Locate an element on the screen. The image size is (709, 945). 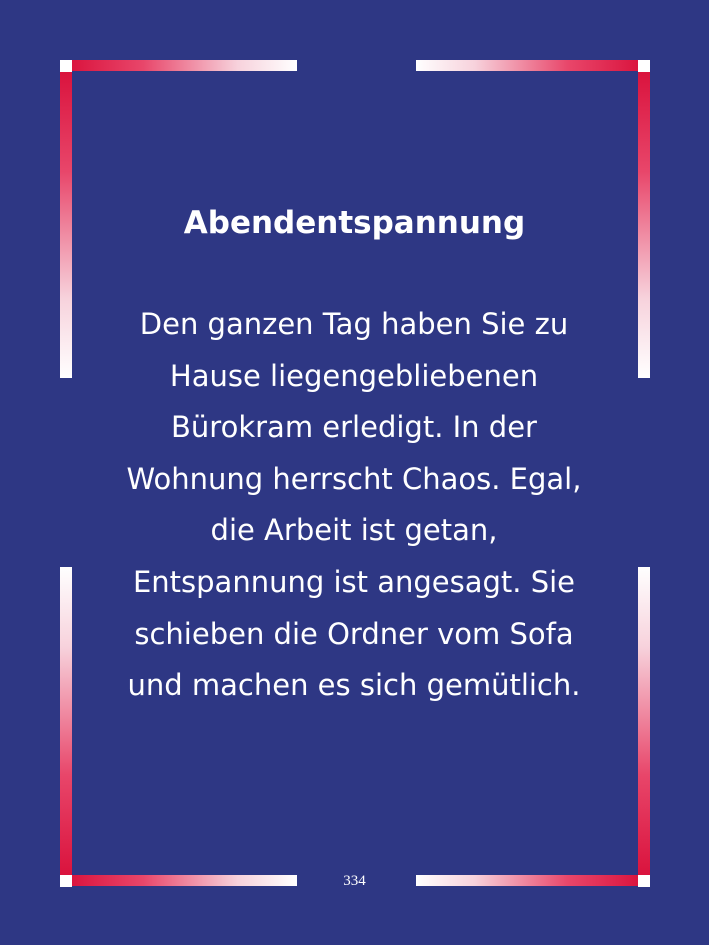
body-line: Den ganzen Tag haben Sie zu is located at coordinates (354, 324).